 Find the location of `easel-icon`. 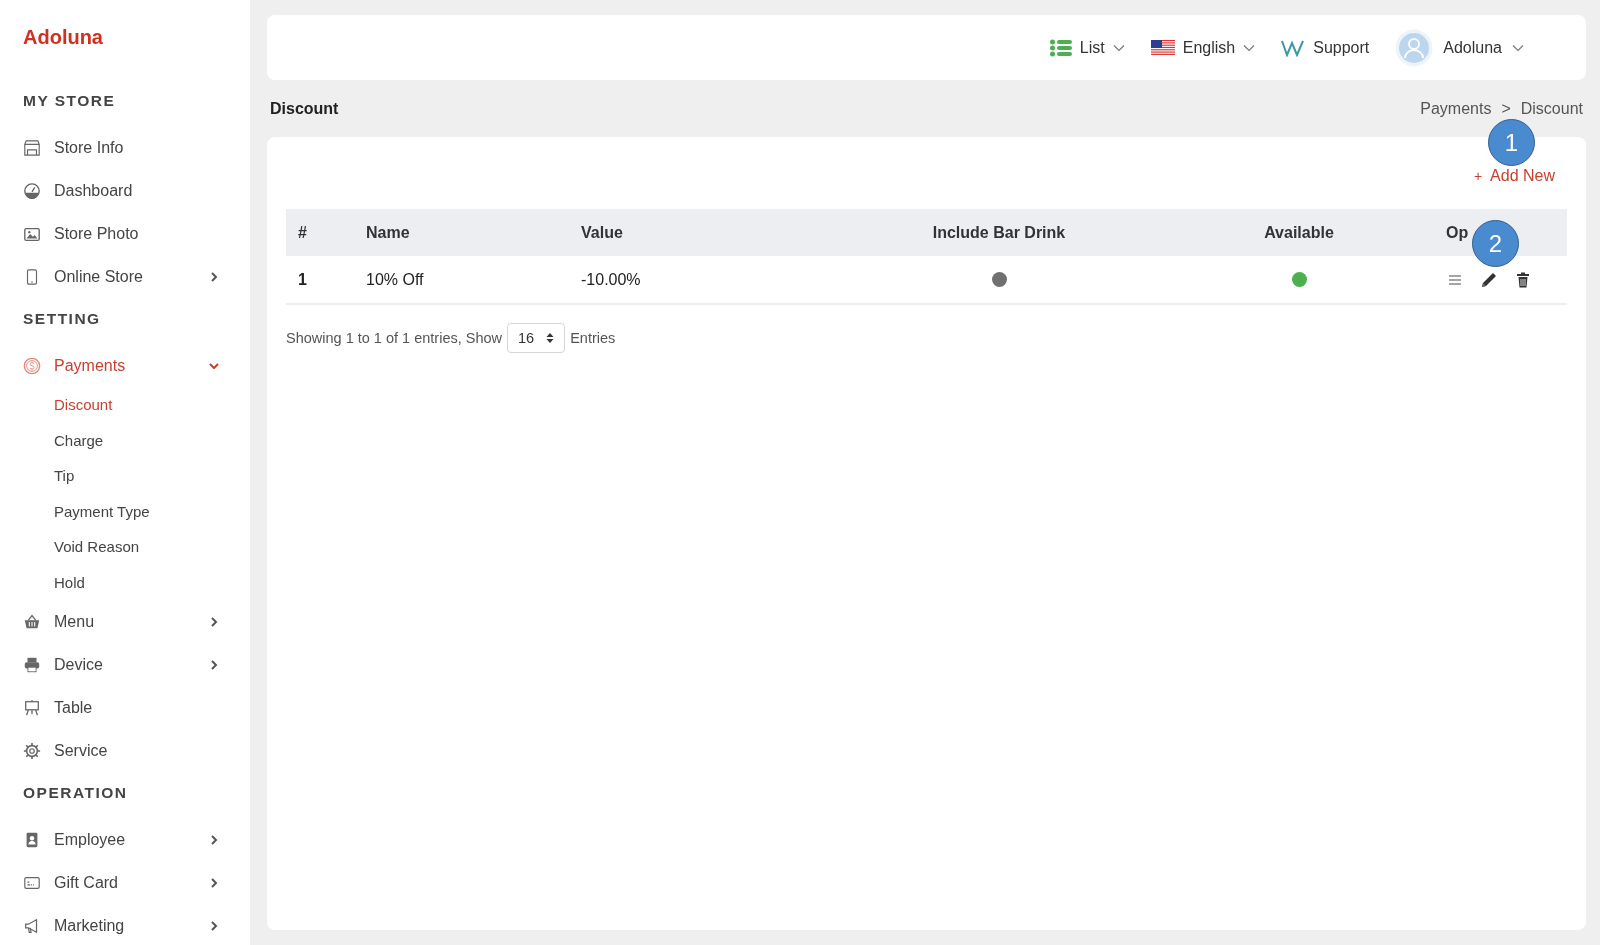

easel-icon is located at coordinates (32, 707).